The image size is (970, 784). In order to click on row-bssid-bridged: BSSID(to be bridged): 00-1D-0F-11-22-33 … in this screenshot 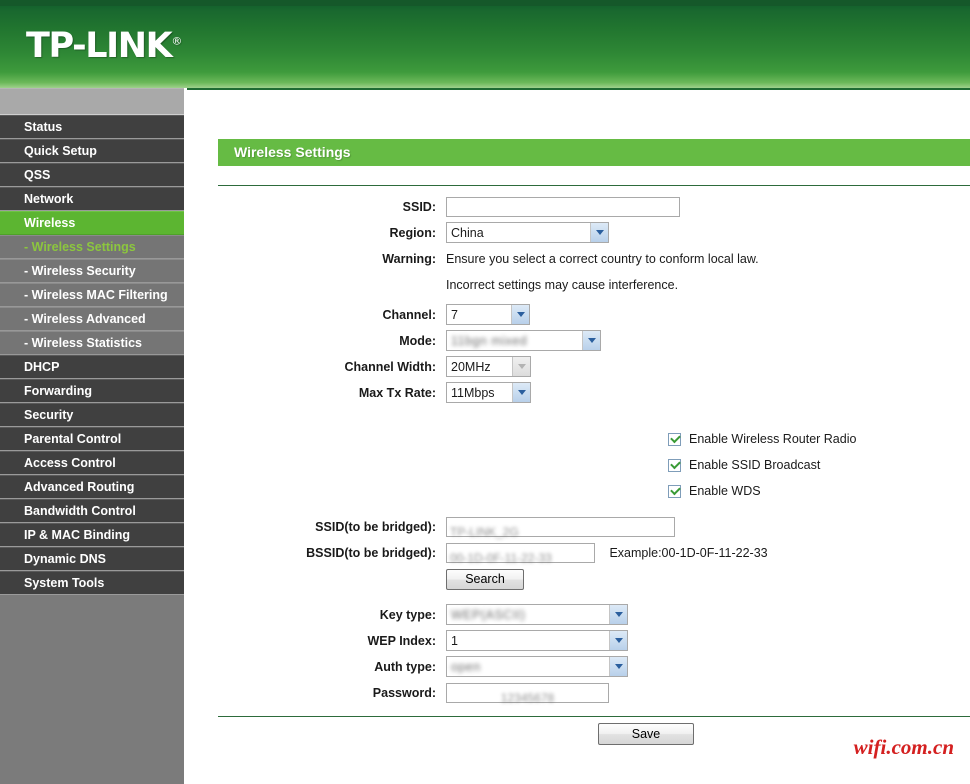, I will do `click(578, 553)`.